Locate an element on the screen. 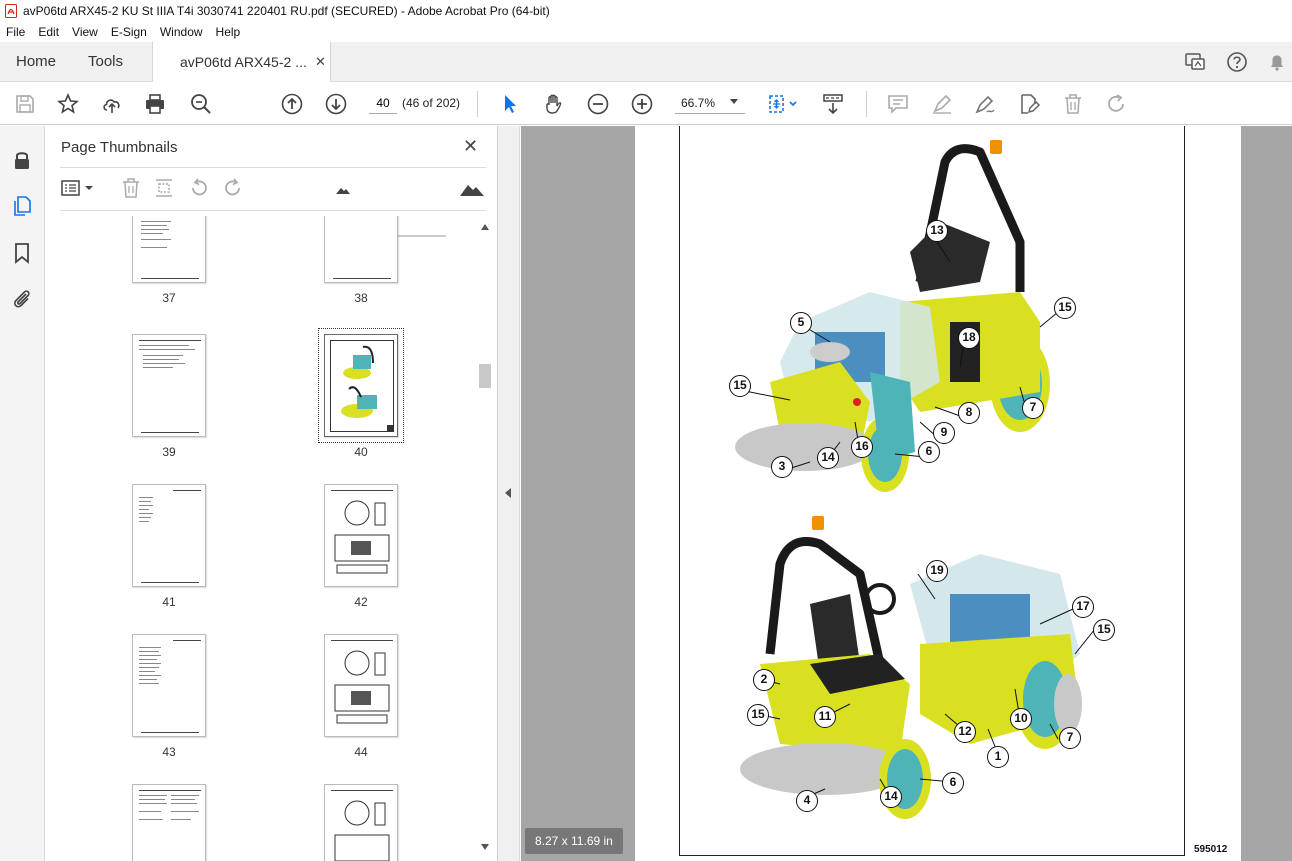  help-icon is located at coordinates (1237, 62).